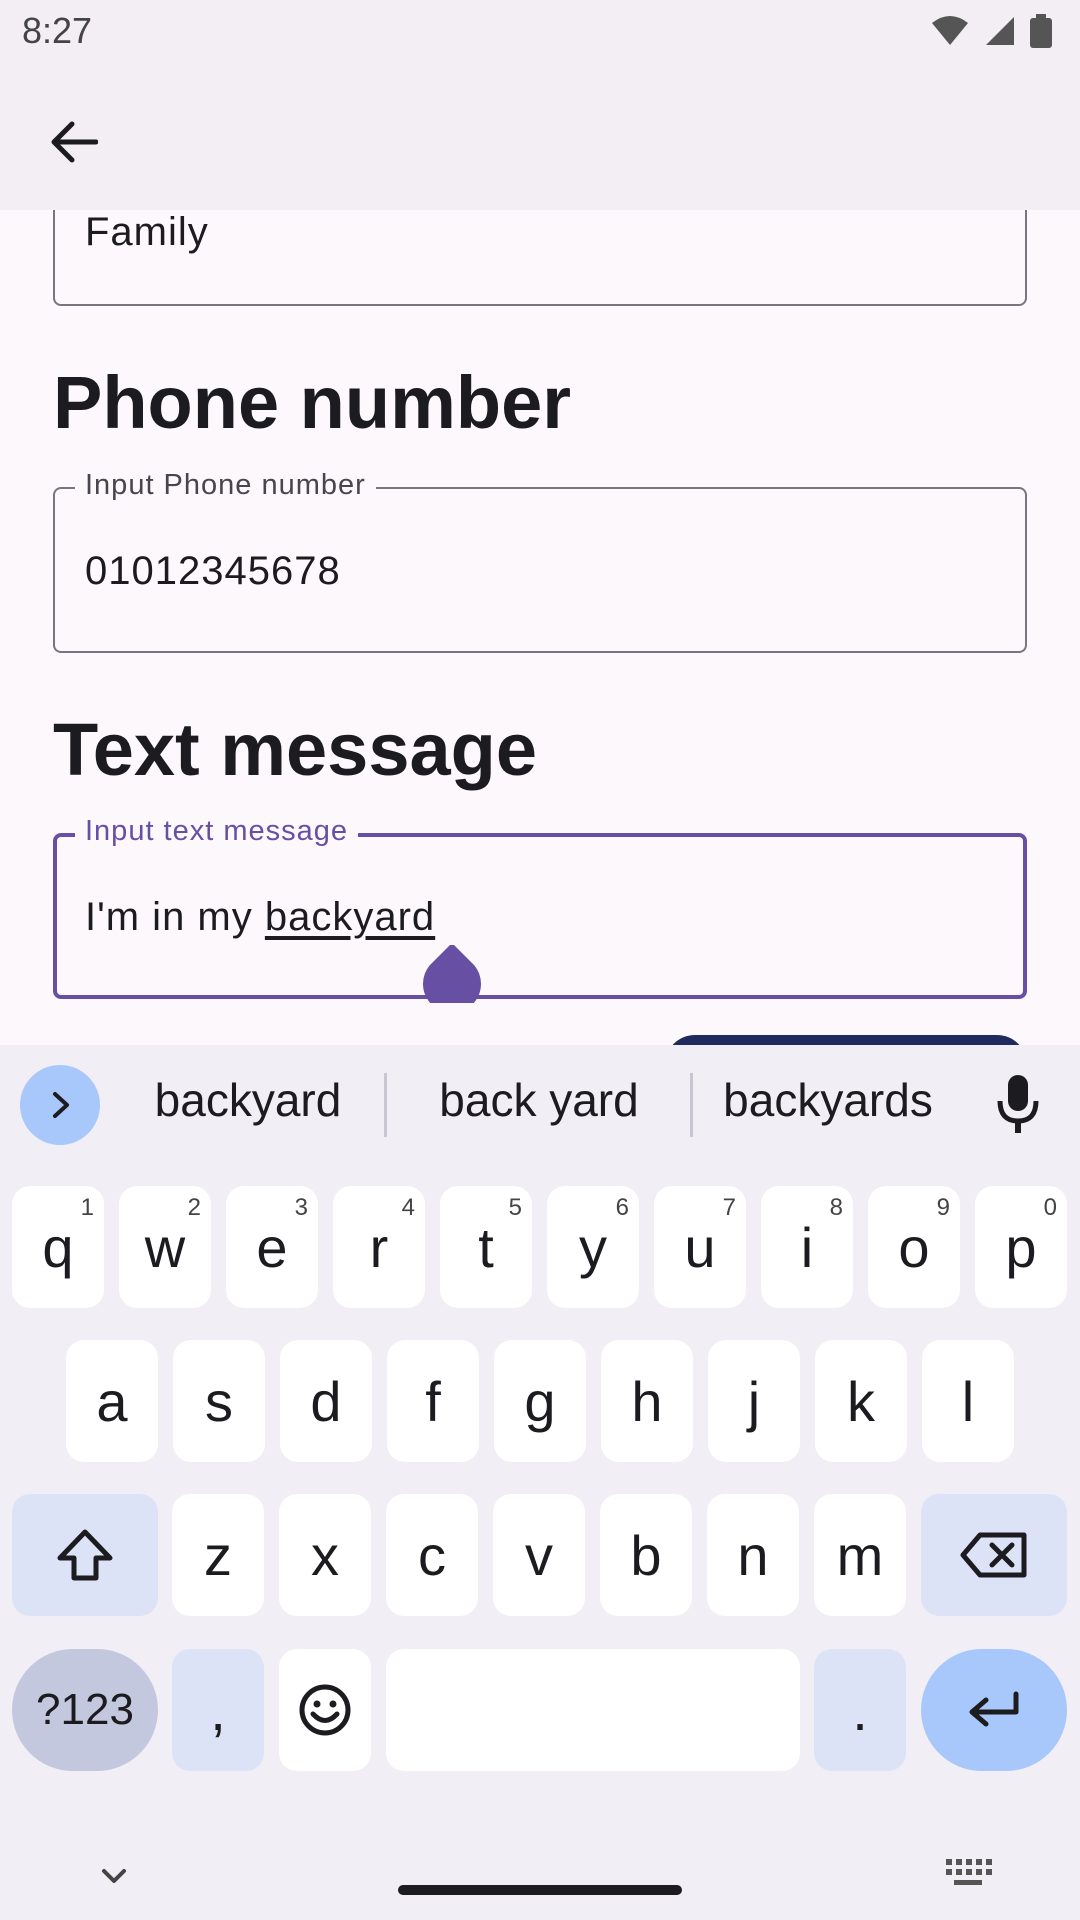  I want to click on key-label: y, so click(593, 1247).